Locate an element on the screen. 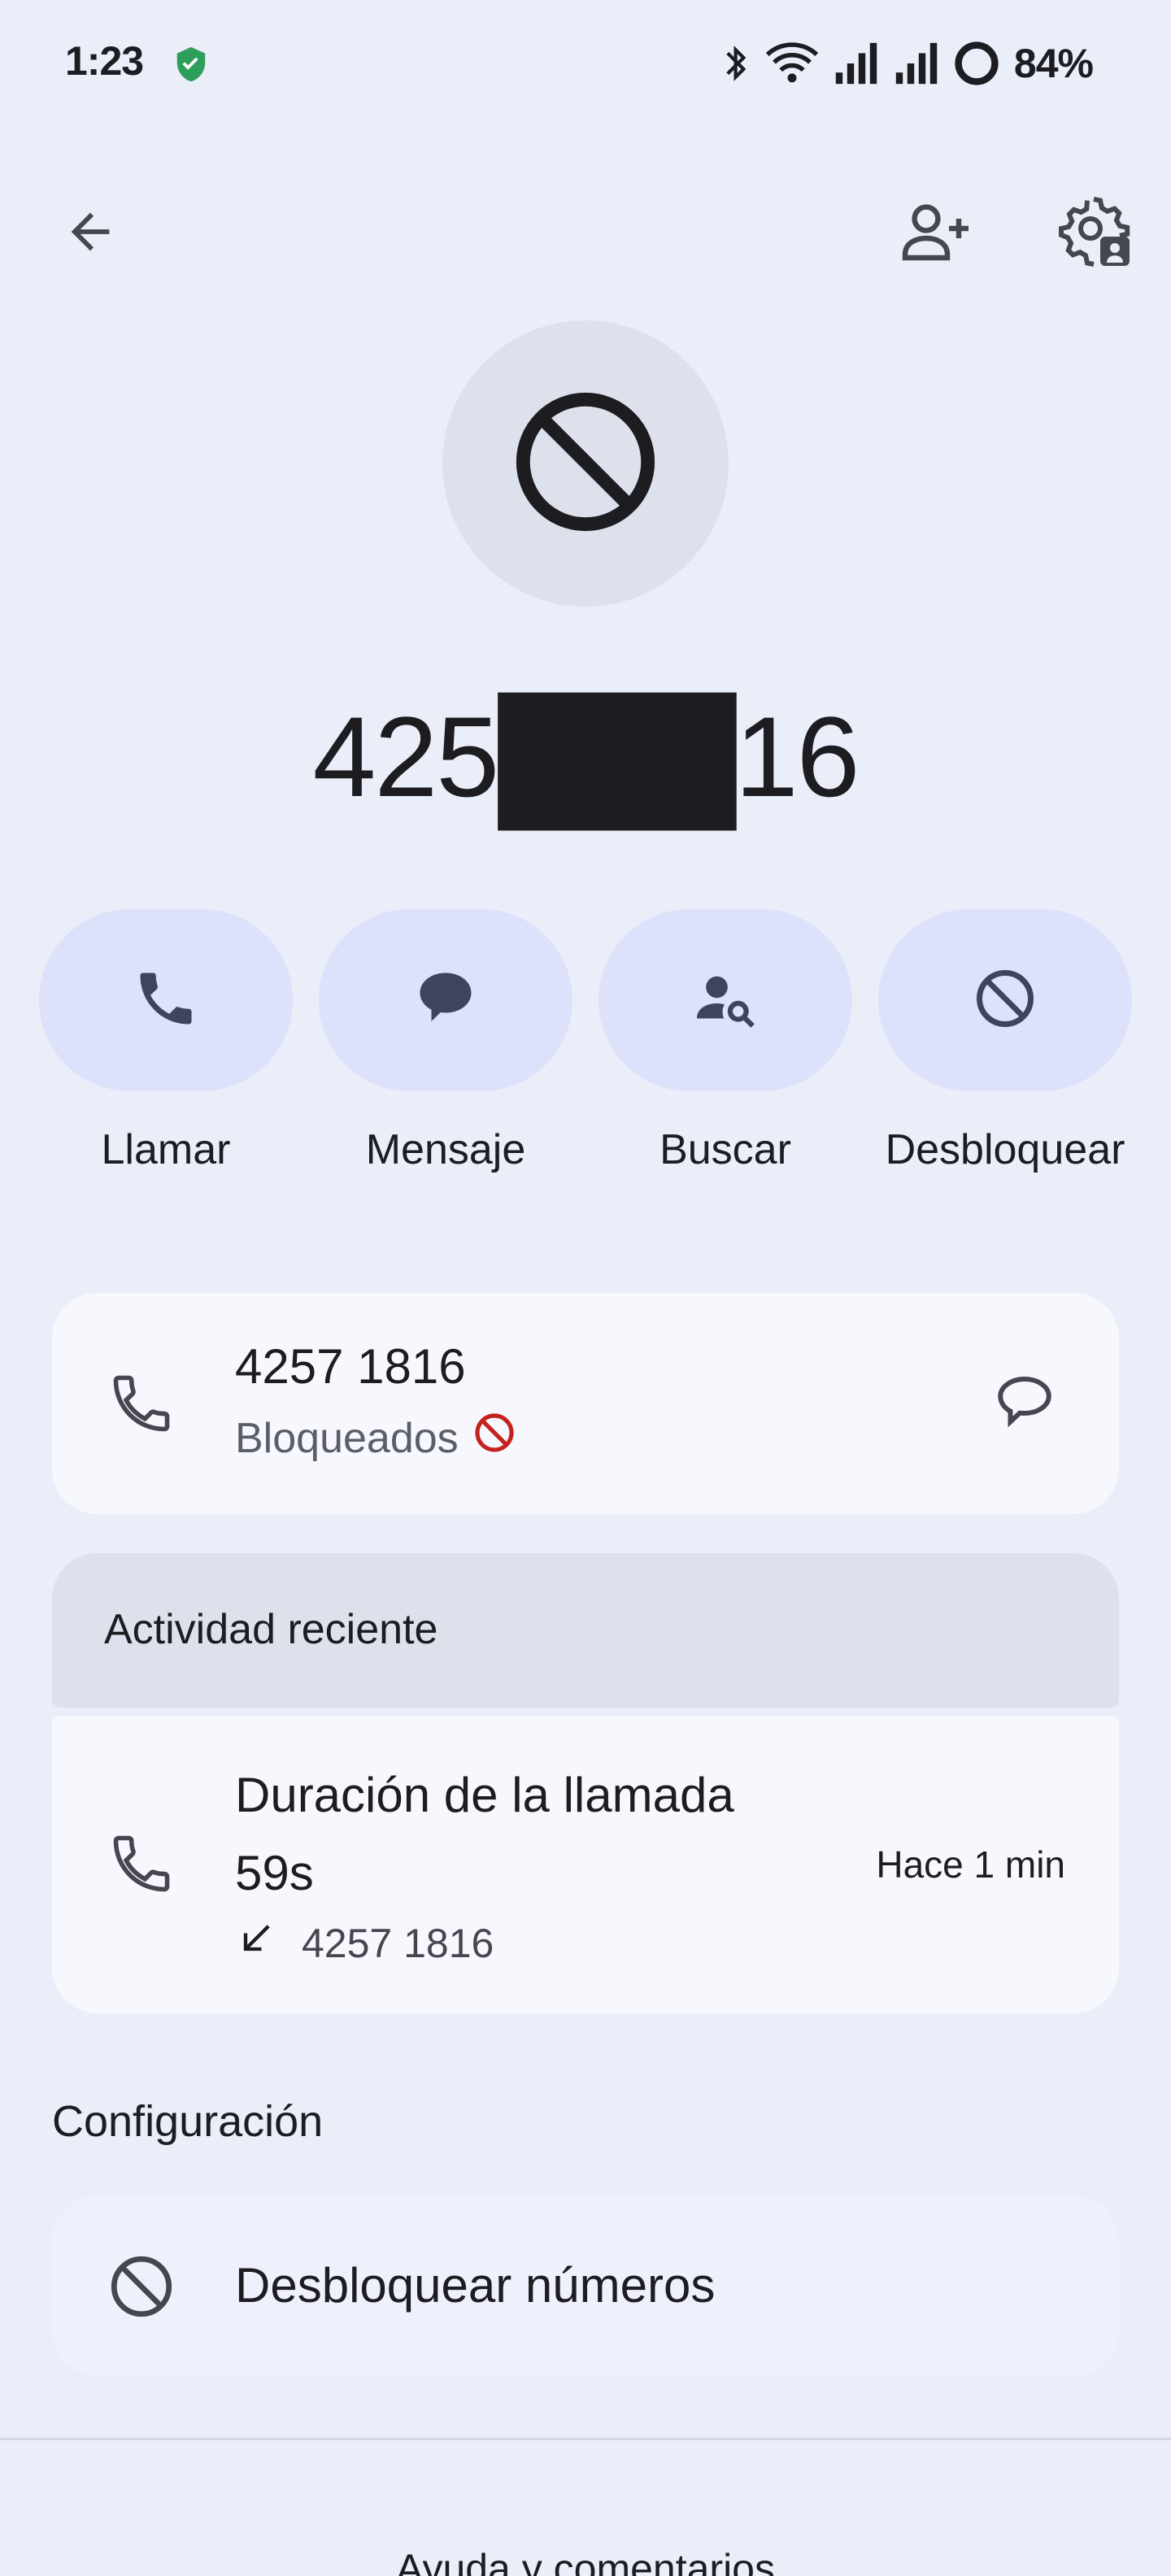 The image size is (1171, 2576). call-duration: Duración de la llamada 59s is located at coordinates (484, 1834).